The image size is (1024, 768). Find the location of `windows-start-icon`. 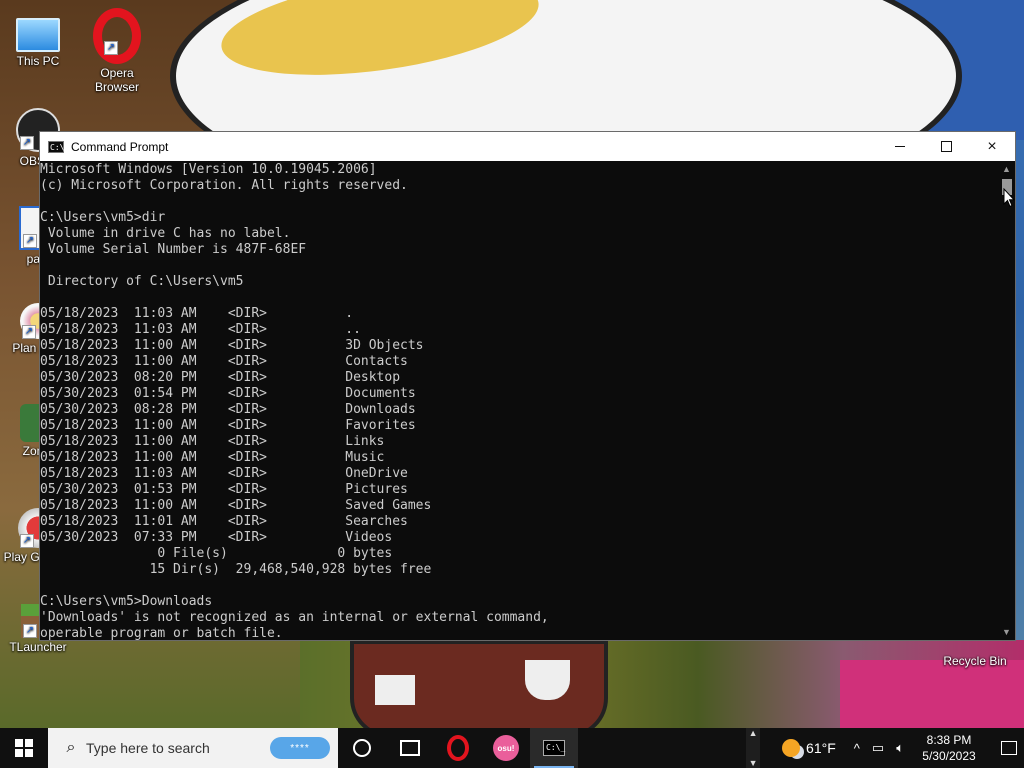

windows-start-icon is located at coordinates (24, 748).